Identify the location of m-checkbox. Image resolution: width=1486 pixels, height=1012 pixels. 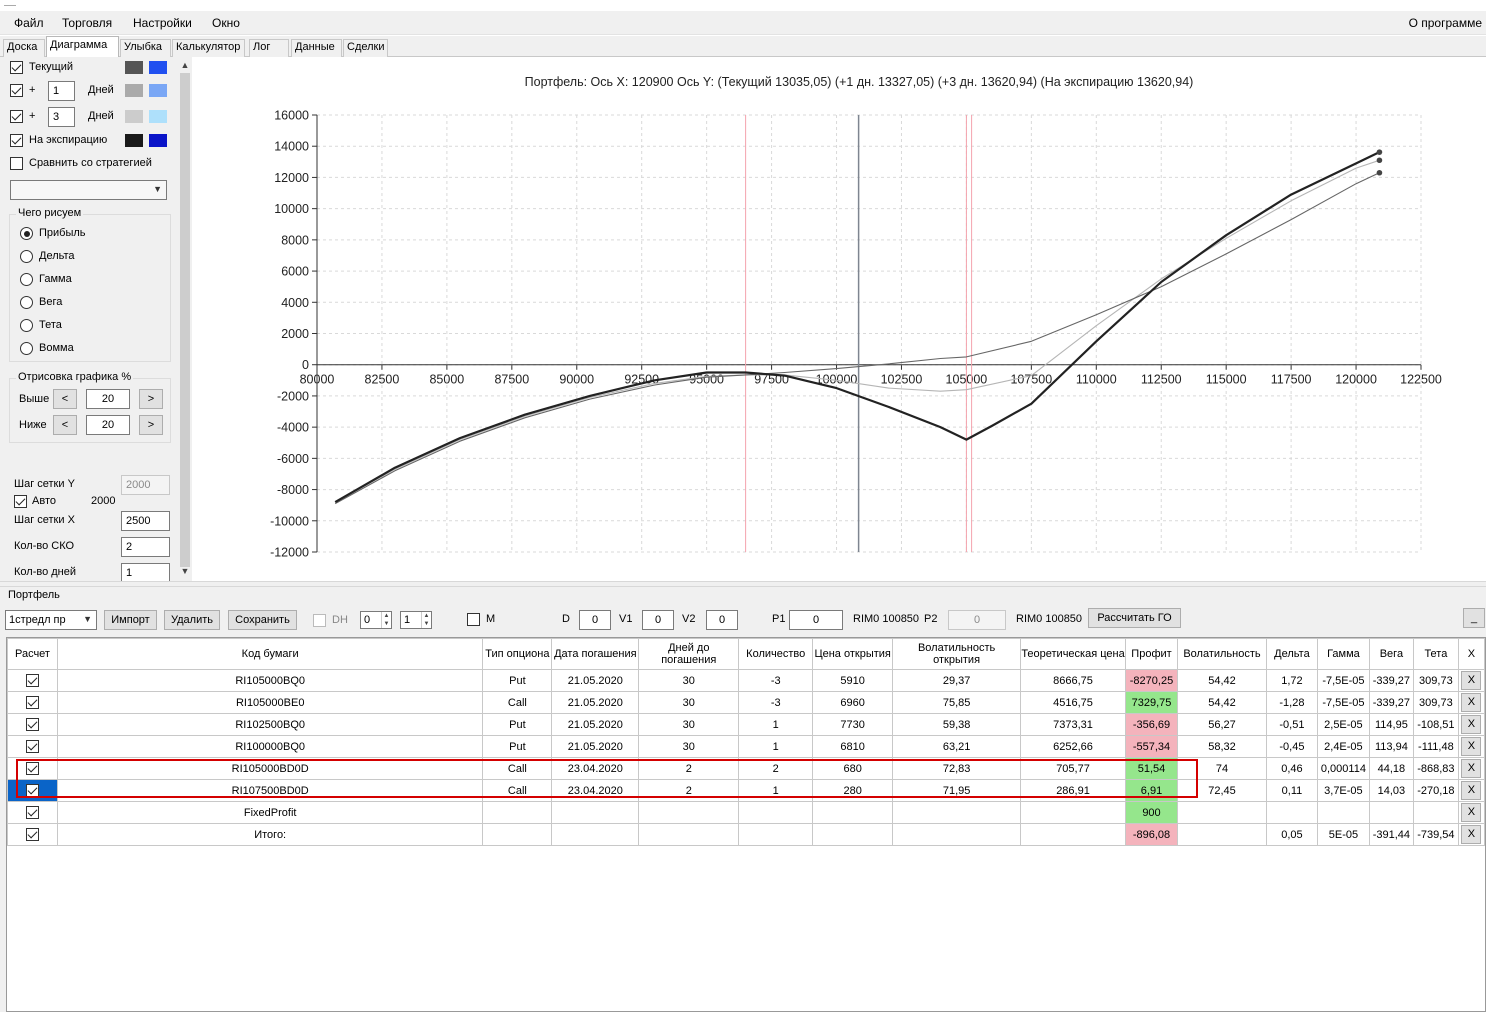
(473, 619).